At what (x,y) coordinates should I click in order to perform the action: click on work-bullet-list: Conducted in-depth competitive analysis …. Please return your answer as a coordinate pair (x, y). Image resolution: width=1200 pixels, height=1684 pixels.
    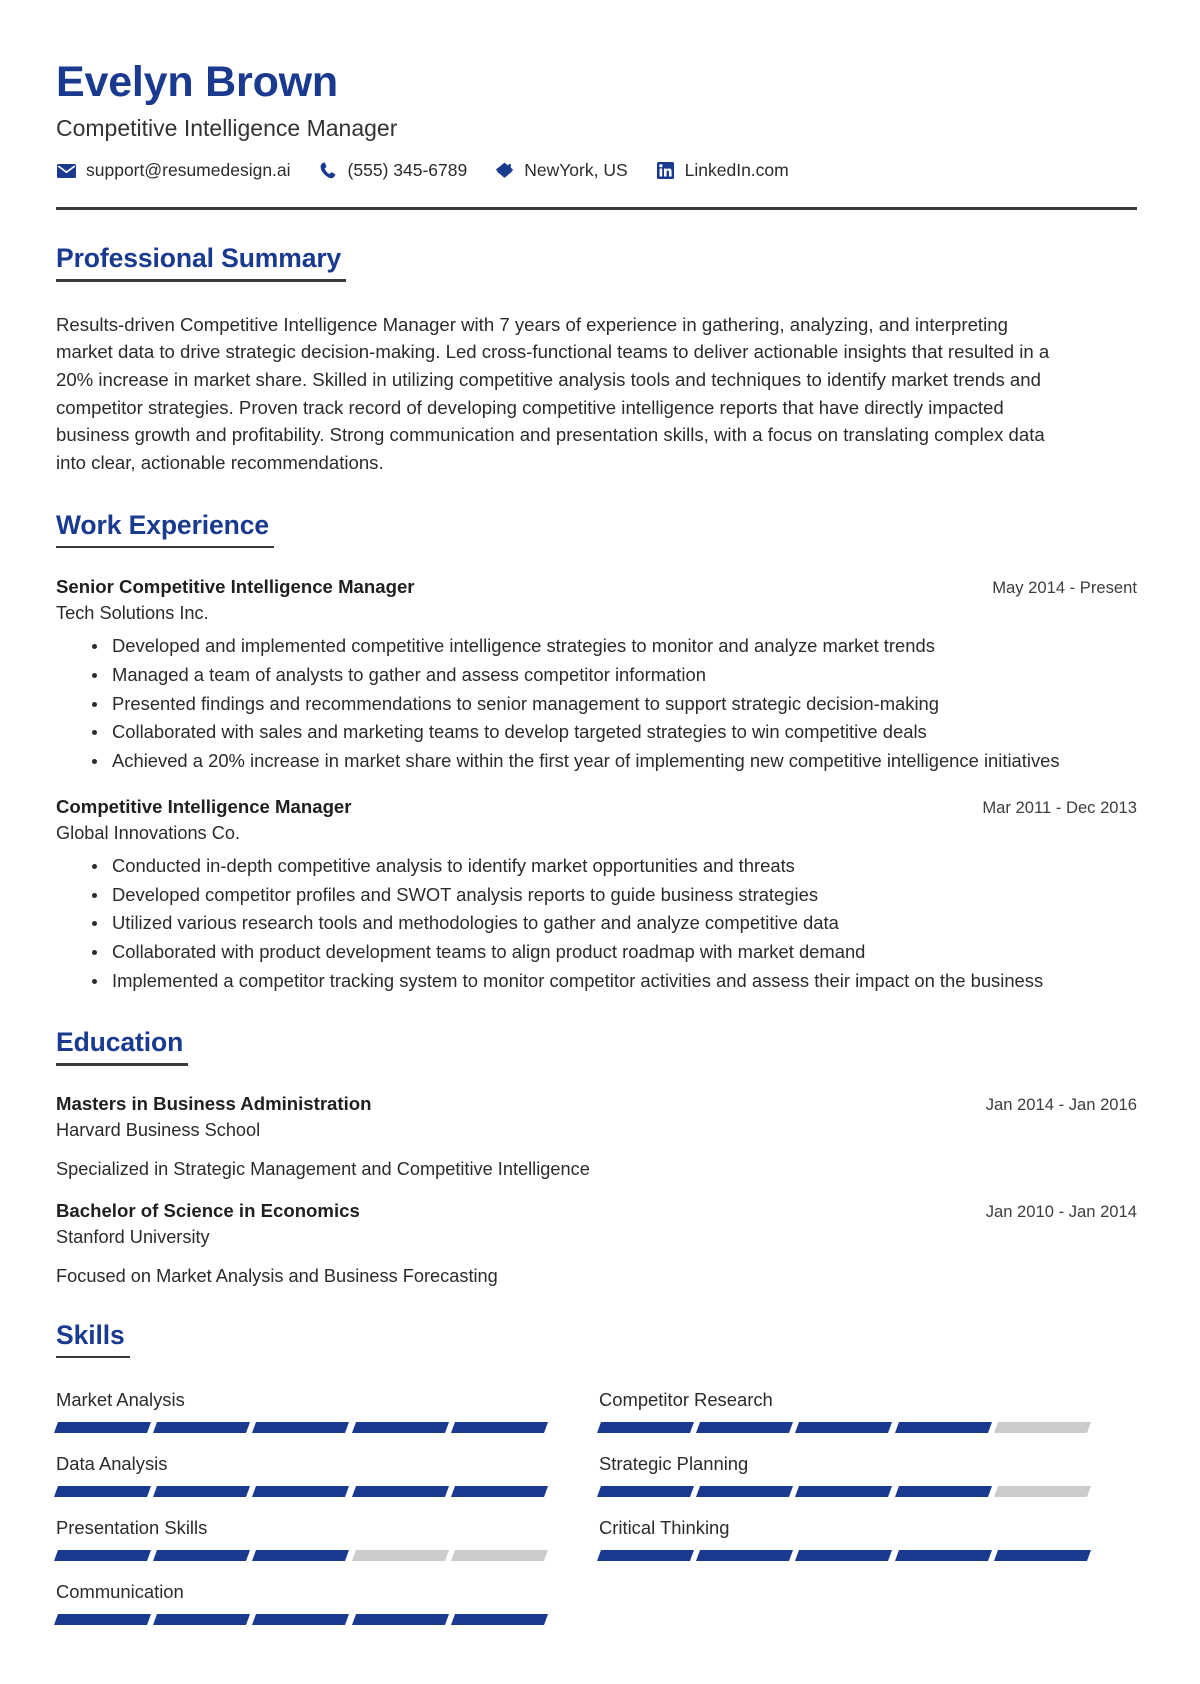
    Looking at the image, I should click on (596, 923).